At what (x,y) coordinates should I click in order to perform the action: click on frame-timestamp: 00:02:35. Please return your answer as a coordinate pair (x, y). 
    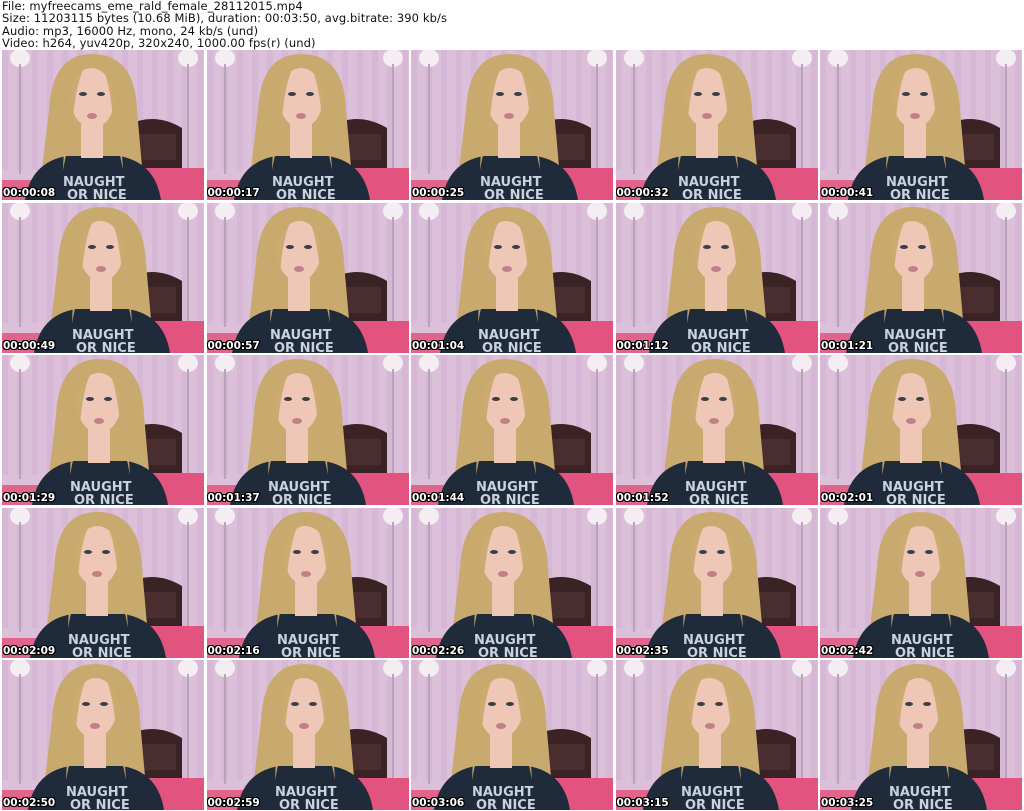
    Looking at the image, I should click on (642, 650).